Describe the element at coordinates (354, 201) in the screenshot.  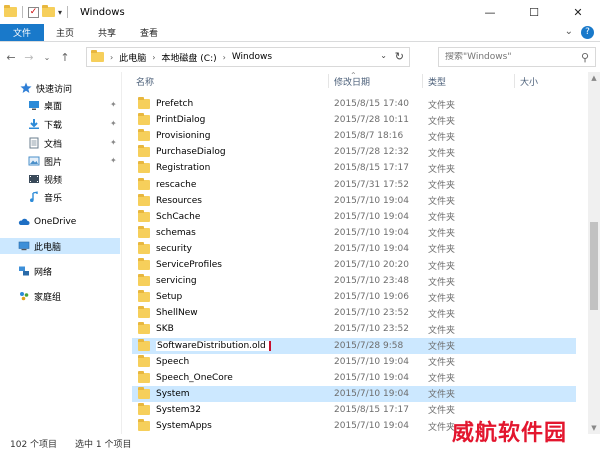
I see `file-row: Resources 2015/7/10 19:04 文件夹` at that location.